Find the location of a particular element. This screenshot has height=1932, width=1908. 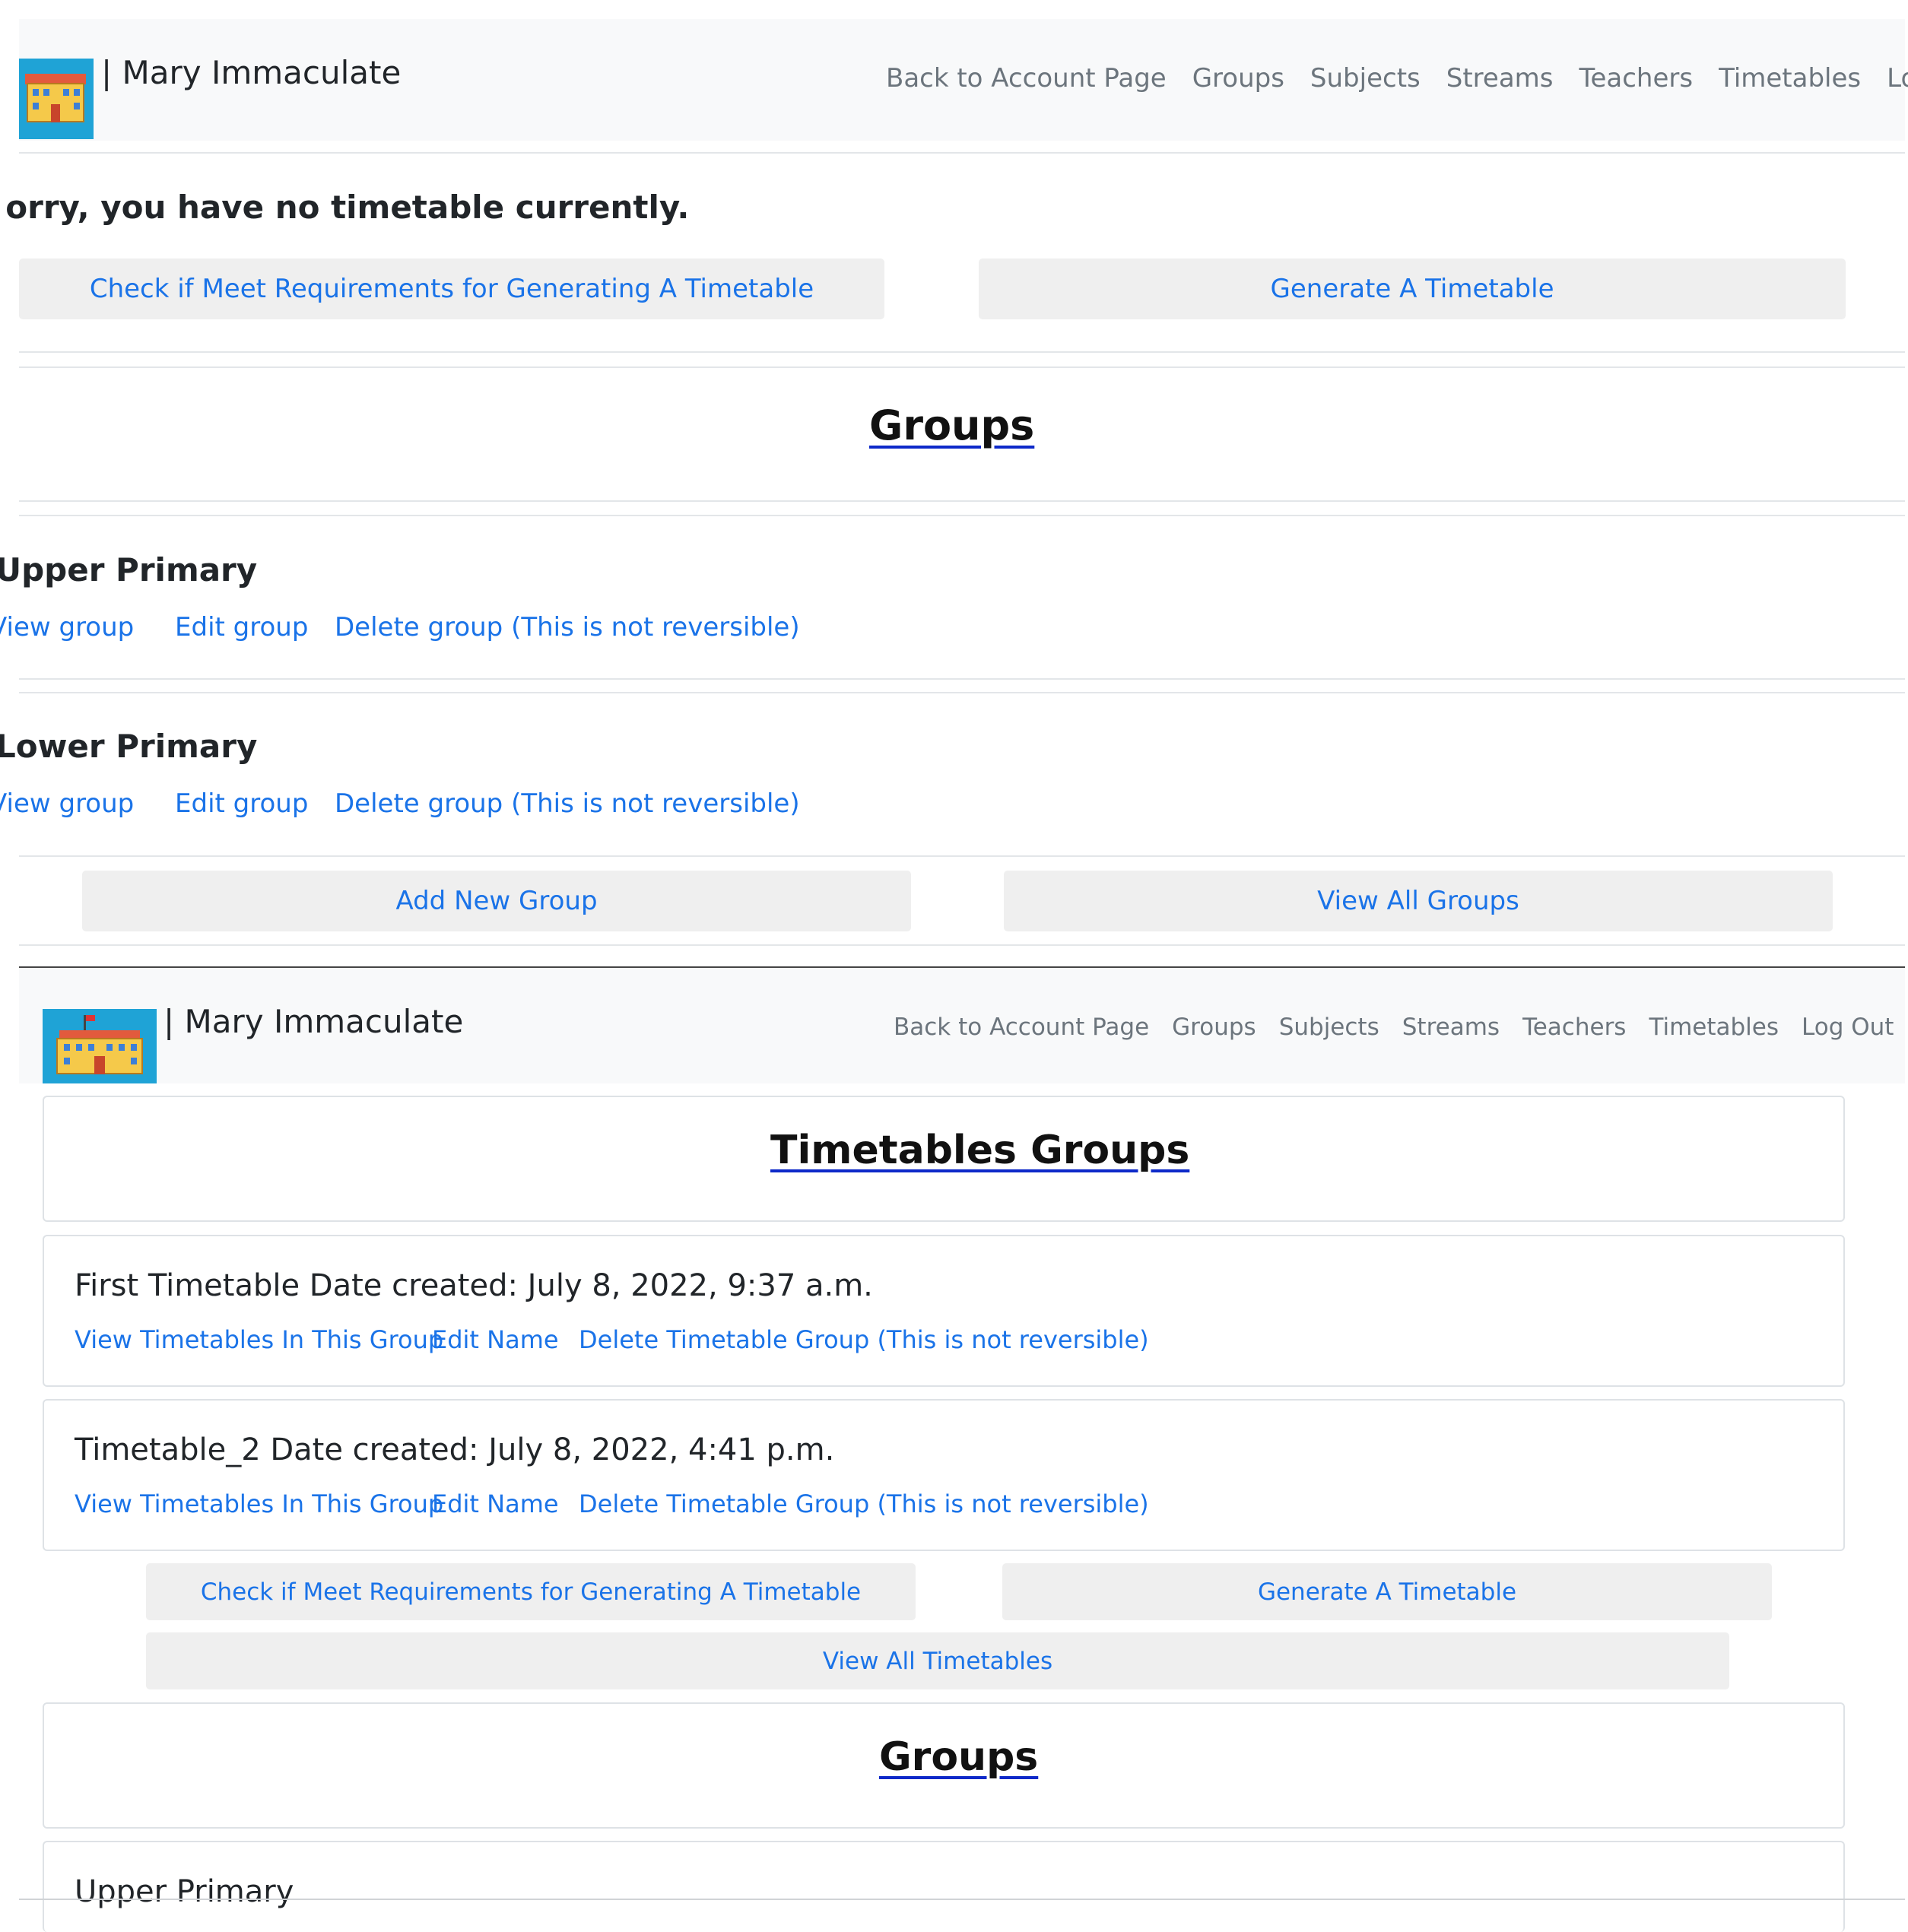

timetables-groups-heading: Timetables Groups is located at coordinates (980, 1150).